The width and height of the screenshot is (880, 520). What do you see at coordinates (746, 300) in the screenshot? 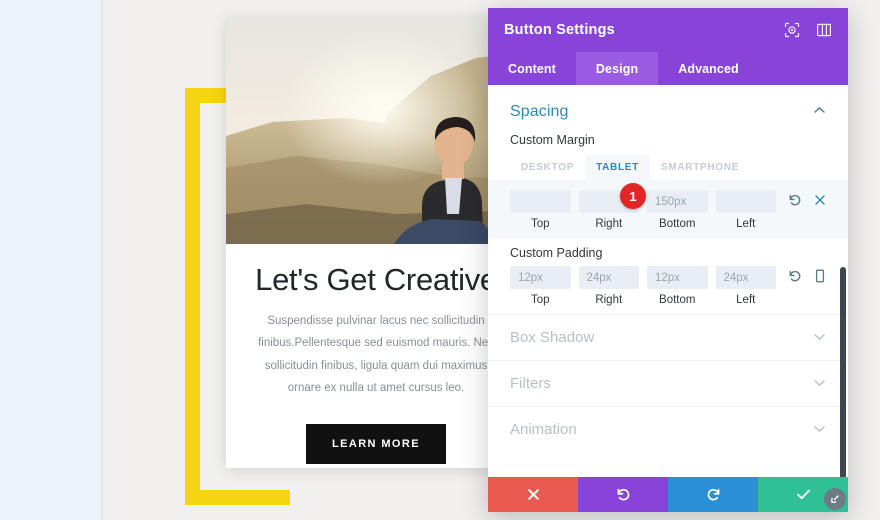
I see `padding-left-caption: Left` at bounding box center [746, 300].